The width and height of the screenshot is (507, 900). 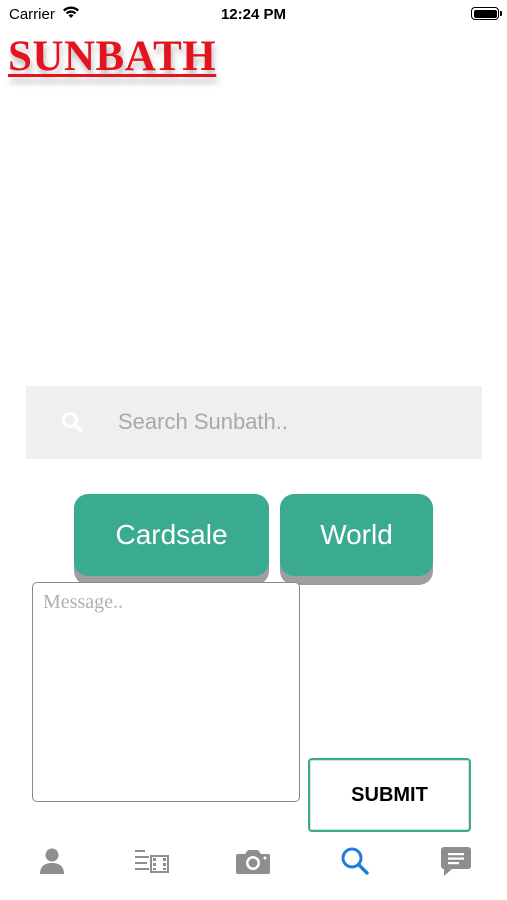 I want to click on tab-profile, so click(x=52, y=863).